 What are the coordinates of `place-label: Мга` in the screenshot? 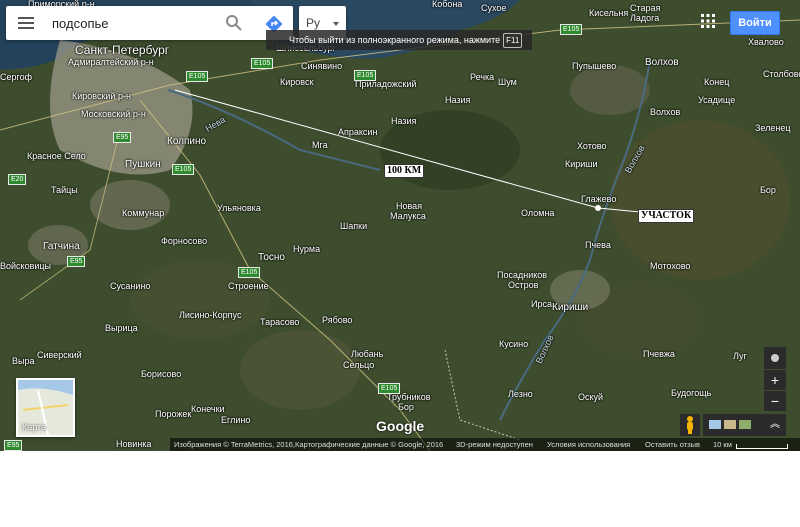 It's located at (320, 145).